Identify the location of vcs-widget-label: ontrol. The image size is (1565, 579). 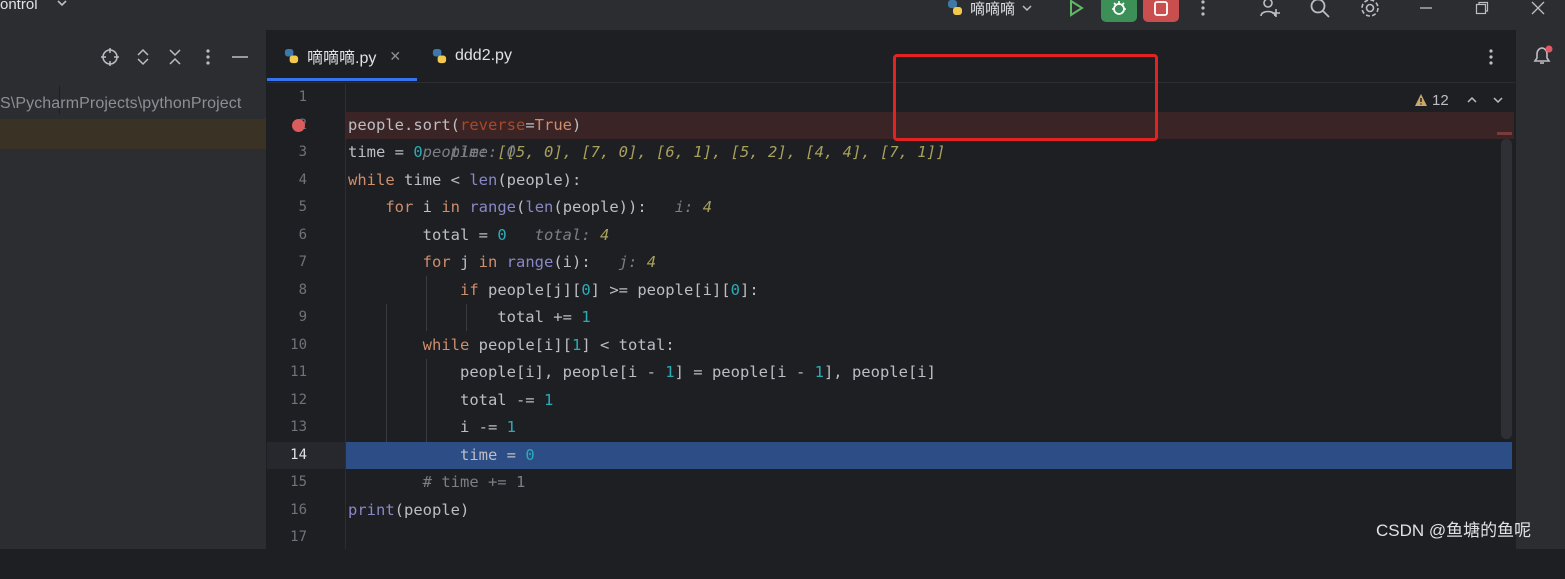
(19, 6).